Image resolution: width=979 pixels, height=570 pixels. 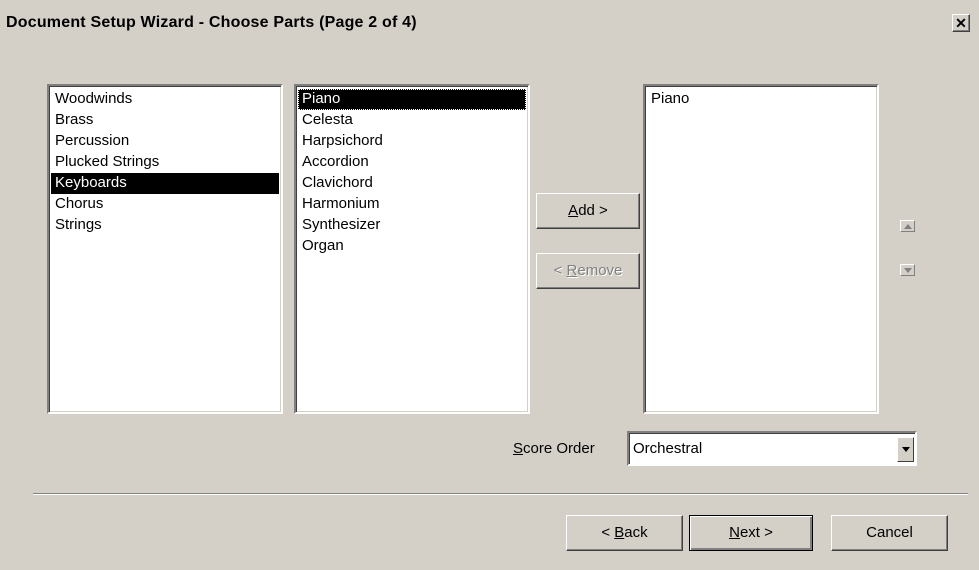 I want to click on triangle-up-icon, so click(x=908, y=226).